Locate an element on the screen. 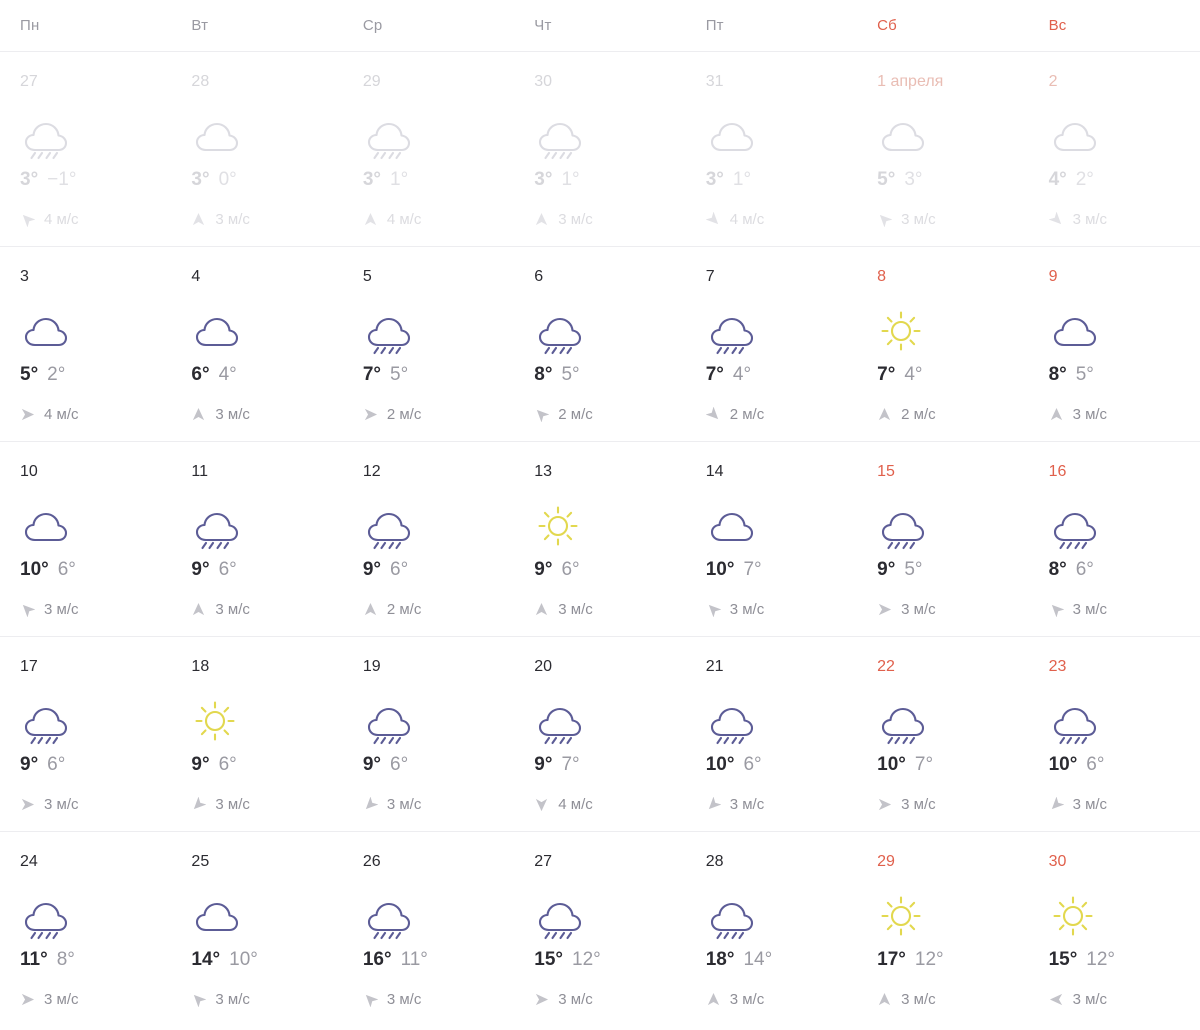 Image resolution: width=1200 pixels, height=1030 pixels. day-cell: 14 10° 7° 3 м/с is located at coordinates (771, 539).